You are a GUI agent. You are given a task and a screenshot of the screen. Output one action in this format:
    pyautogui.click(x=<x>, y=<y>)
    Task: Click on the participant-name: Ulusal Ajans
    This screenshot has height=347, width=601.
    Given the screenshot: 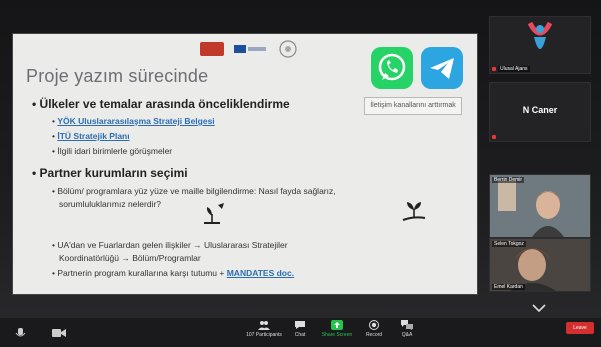 What is the action you would take?
    pyautogui.click(x=514, y=69)
    